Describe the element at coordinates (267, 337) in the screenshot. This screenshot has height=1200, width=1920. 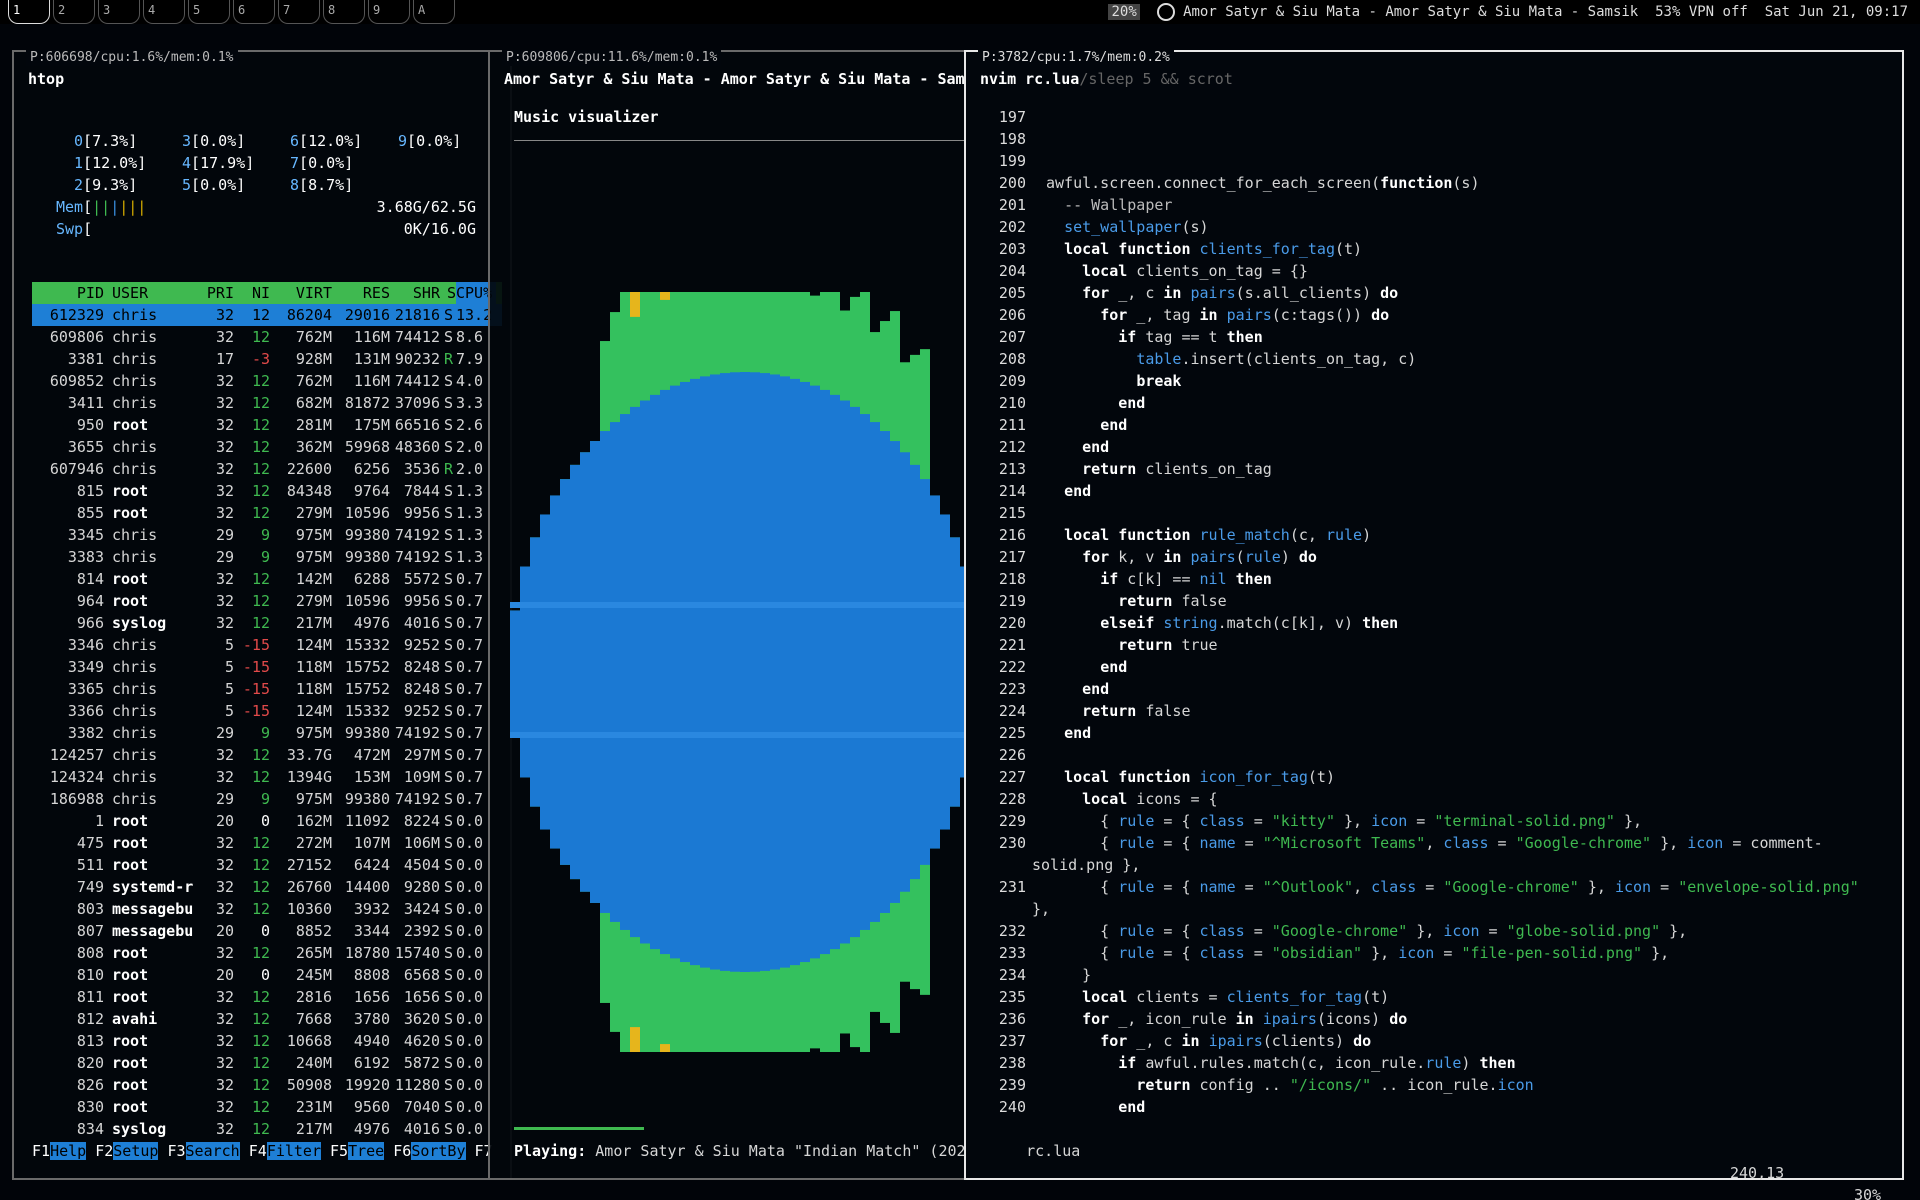
I see `table-row: 609806 chris 32 12 762M 116M 74412 S 8.6` at that location.